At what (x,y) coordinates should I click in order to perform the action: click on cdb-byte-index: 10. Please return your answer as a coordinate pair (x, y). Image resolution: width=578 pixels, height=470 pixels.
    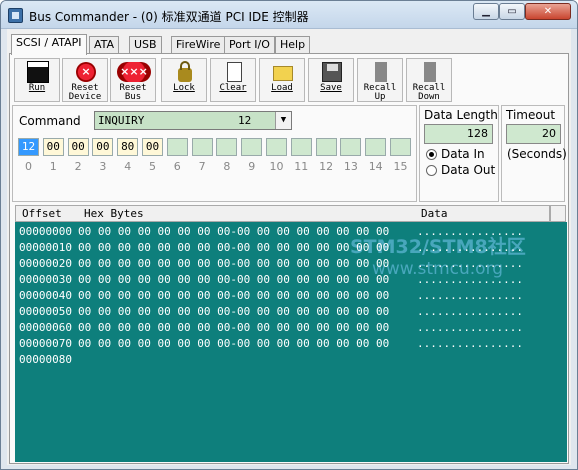
    Looking at the image, I should click on (276, 166).